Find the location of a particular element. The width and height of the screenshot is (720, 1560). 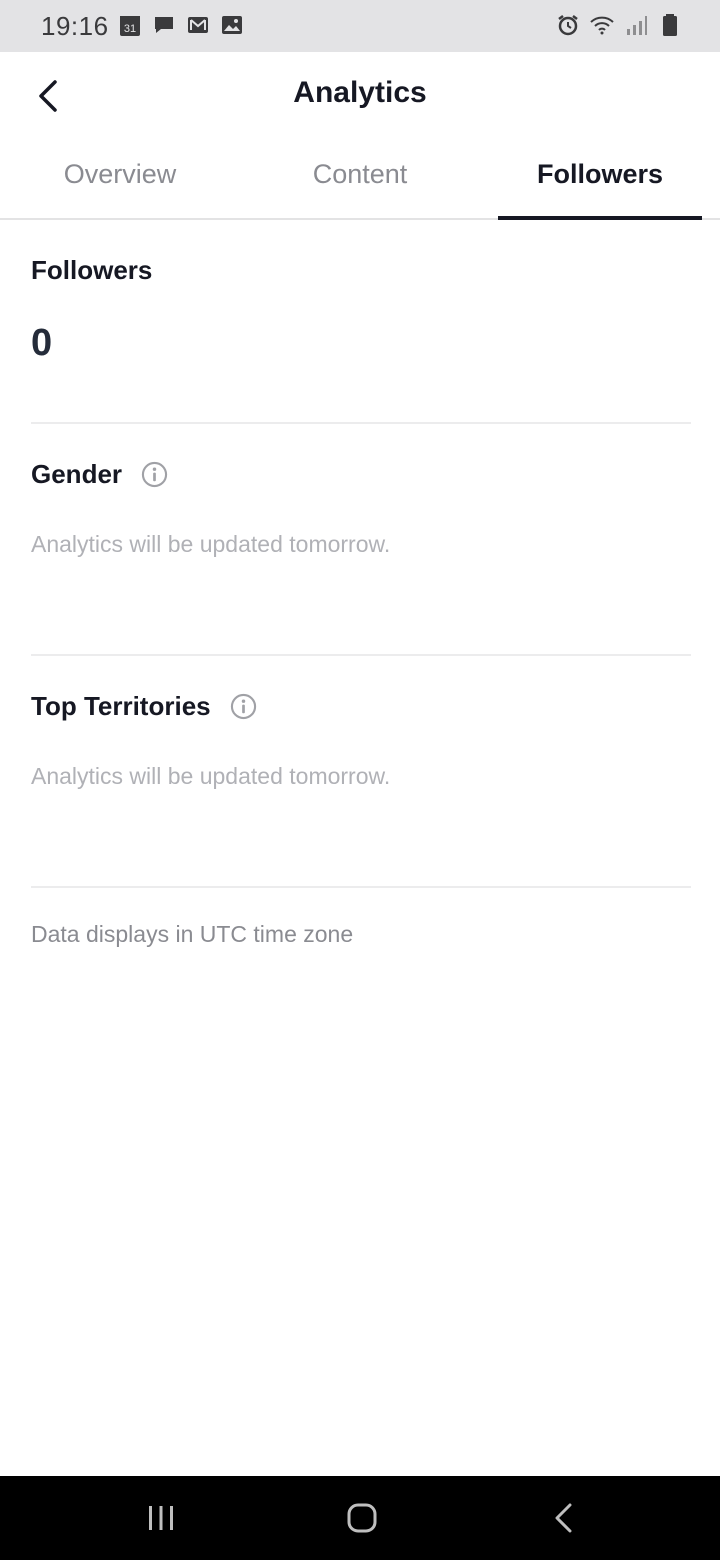

header: Analytics is located at coordinates (360, 97).